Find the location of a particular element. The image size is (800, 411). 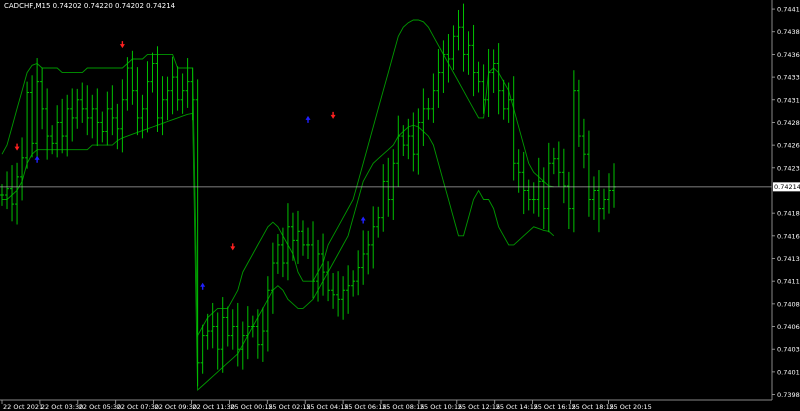

time-tick-label: 22 Oct 05:30 is located at coordinates (100, 407).